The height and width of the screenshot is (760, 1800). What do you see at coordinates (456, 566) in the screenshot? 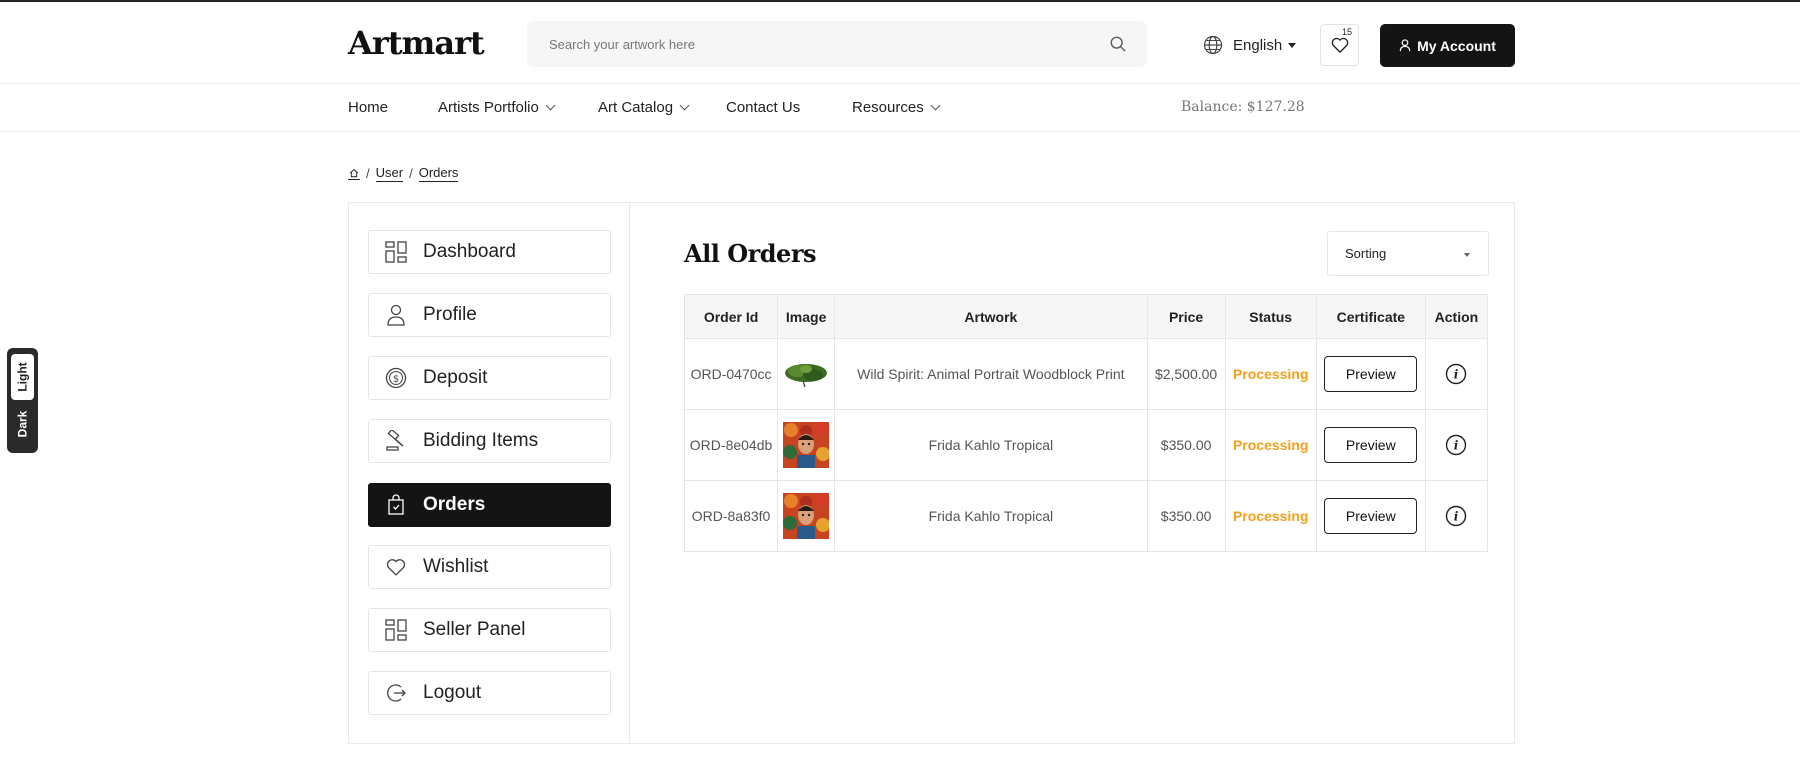
I see `sidebar-item-label: Wishlist` at bounding box center [456, 566].